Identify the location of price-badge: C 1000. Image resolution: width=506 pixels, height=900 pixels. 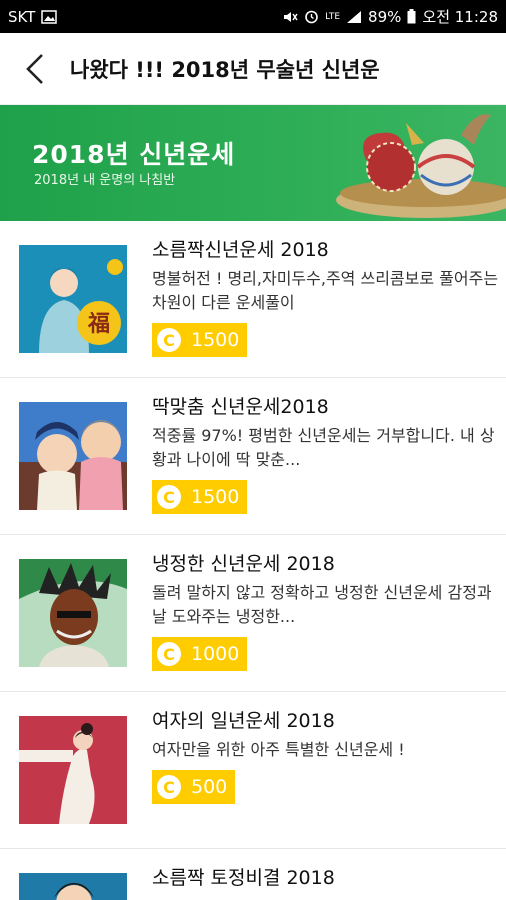
(200, 654).